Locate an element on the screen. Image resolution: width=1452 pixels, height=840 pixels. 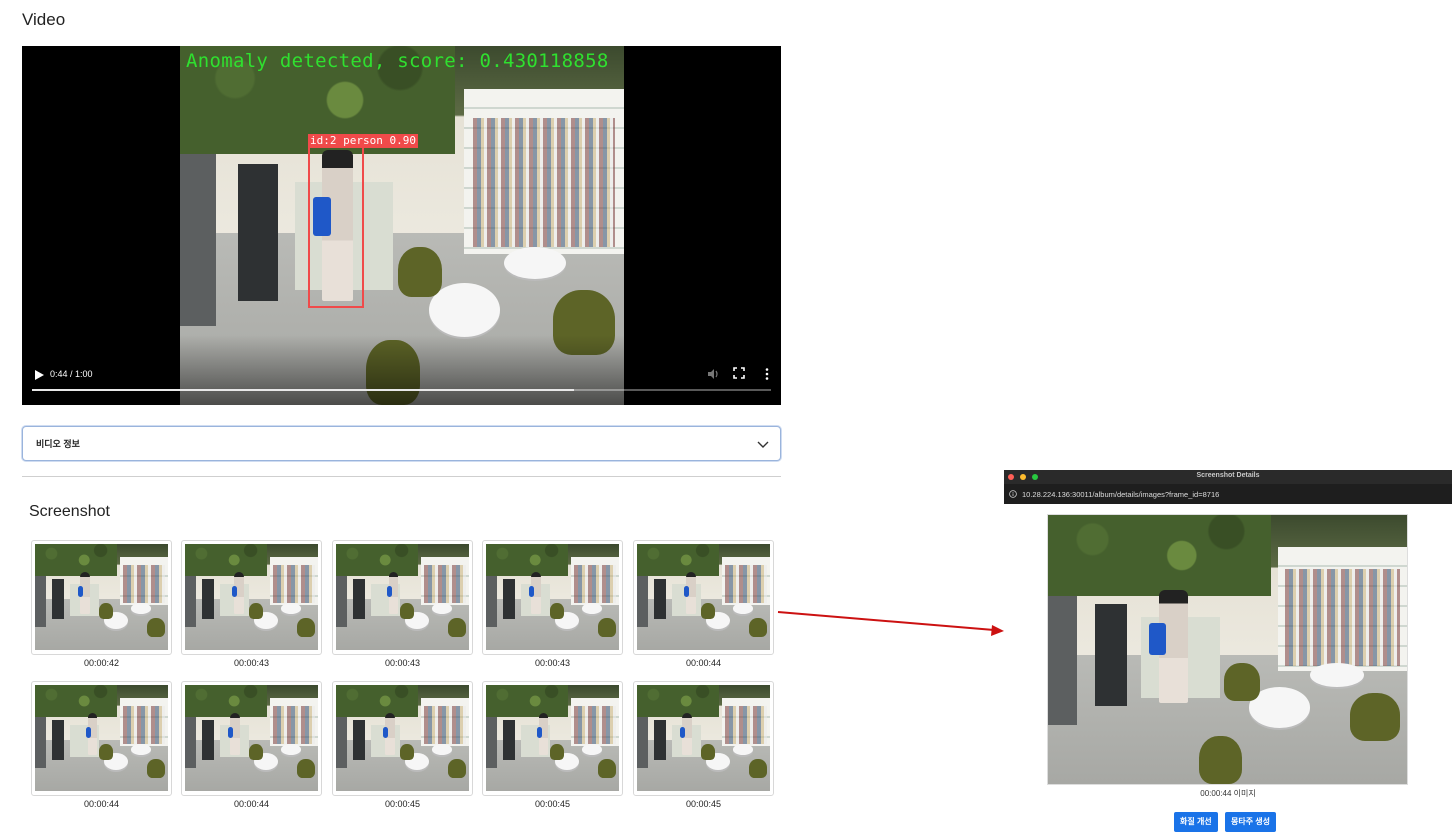
video-heading: Video is located at coordinates (44, 19).